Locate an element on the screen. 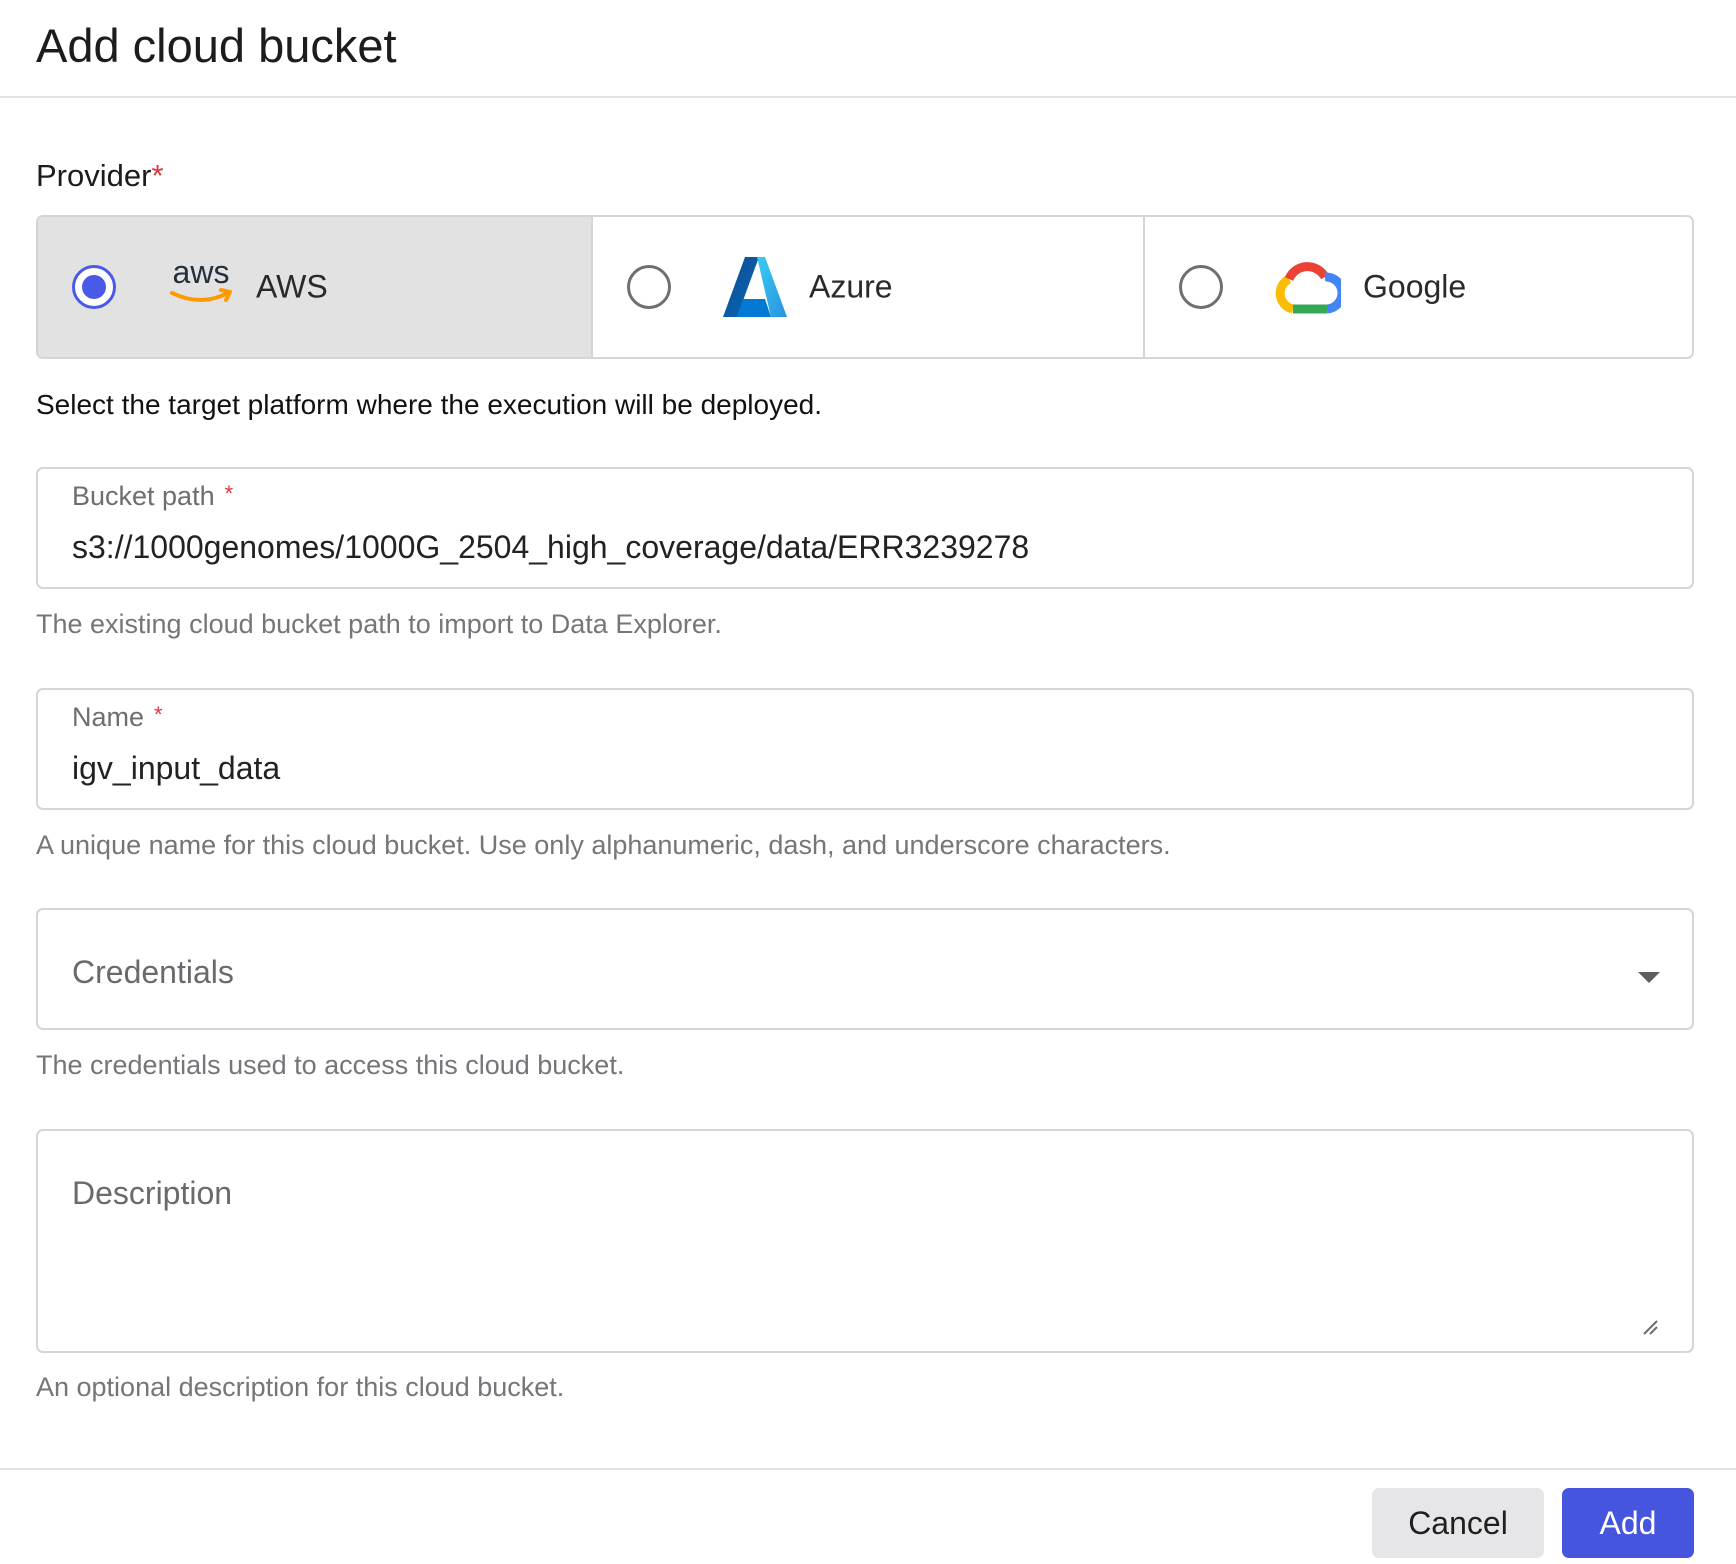  provider-label: Provider* is located at coordinates (100, 176).